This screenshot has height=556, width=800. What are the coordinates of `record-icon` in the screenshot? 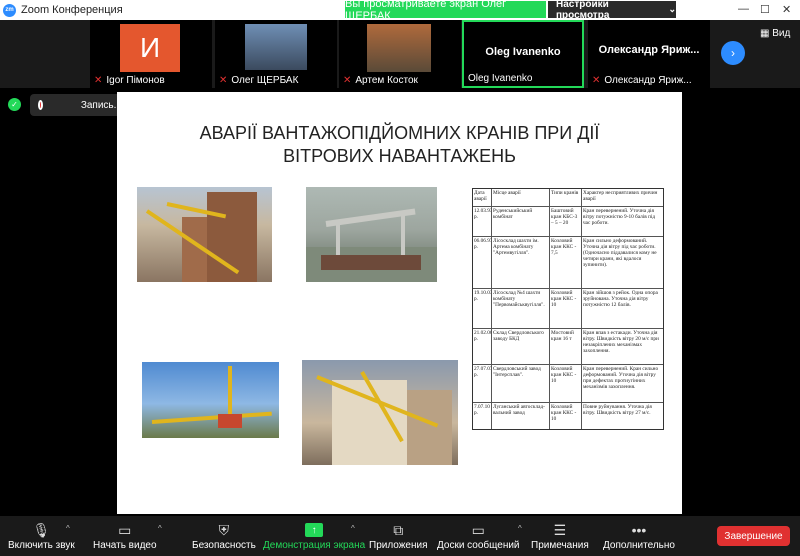 It's located at (40, 105).